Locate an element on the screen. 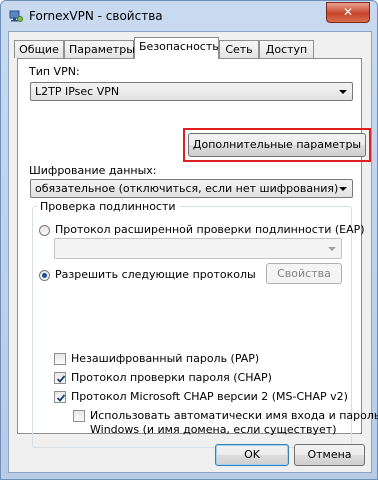 This screenshot has height=480, width=378. chap-checkbox is located at coordinates (60, 378).